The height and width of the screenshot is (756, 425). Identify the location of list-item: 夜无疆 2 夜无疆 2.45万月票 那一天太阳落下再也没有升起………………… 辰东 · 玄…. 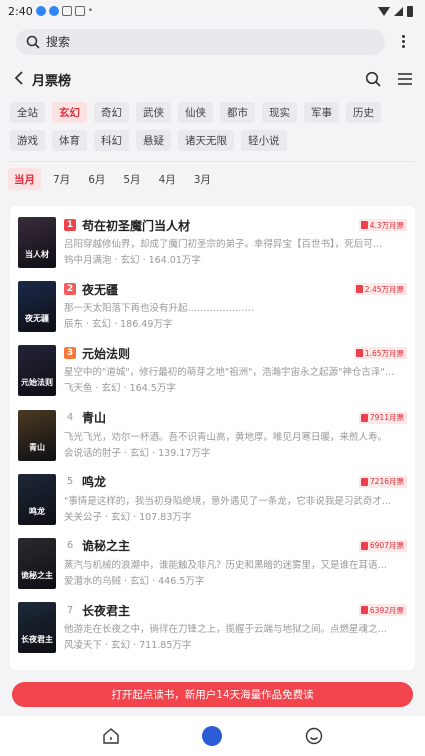
(216, 308).